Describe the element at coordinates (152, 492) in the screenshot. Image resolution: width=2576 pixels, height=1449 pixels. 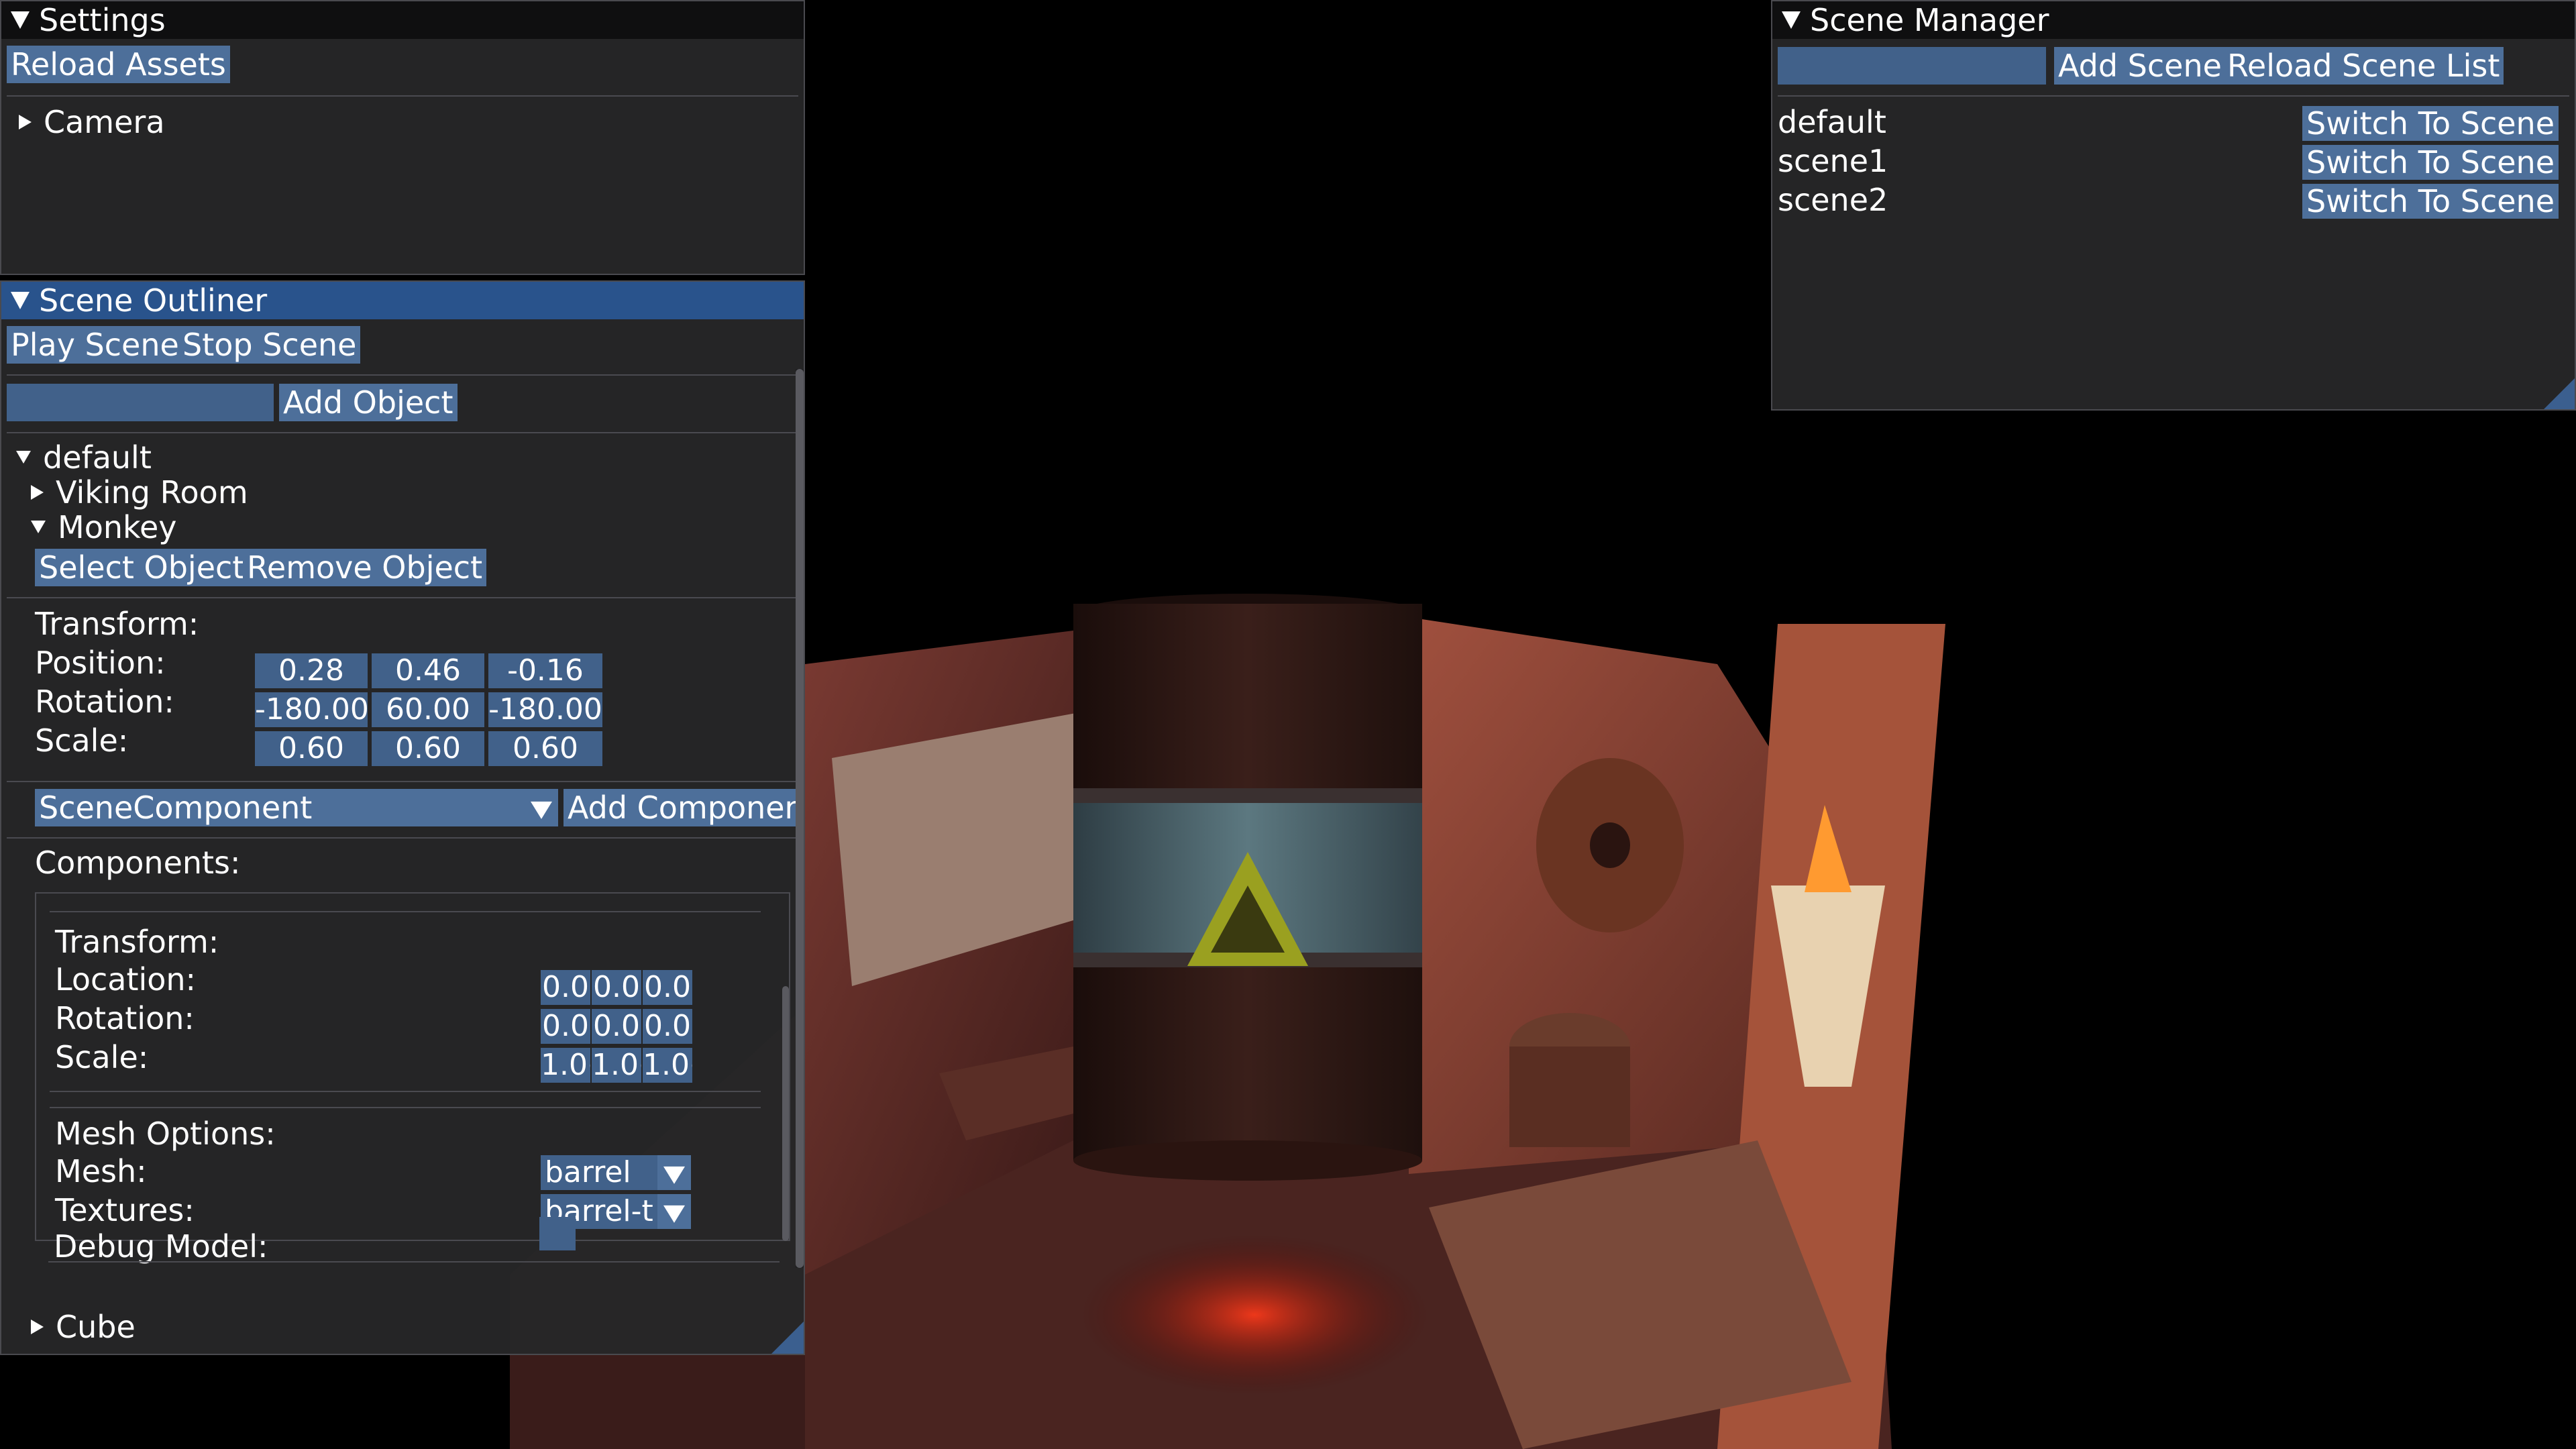
I see `object-label: Viking Room` at that location.